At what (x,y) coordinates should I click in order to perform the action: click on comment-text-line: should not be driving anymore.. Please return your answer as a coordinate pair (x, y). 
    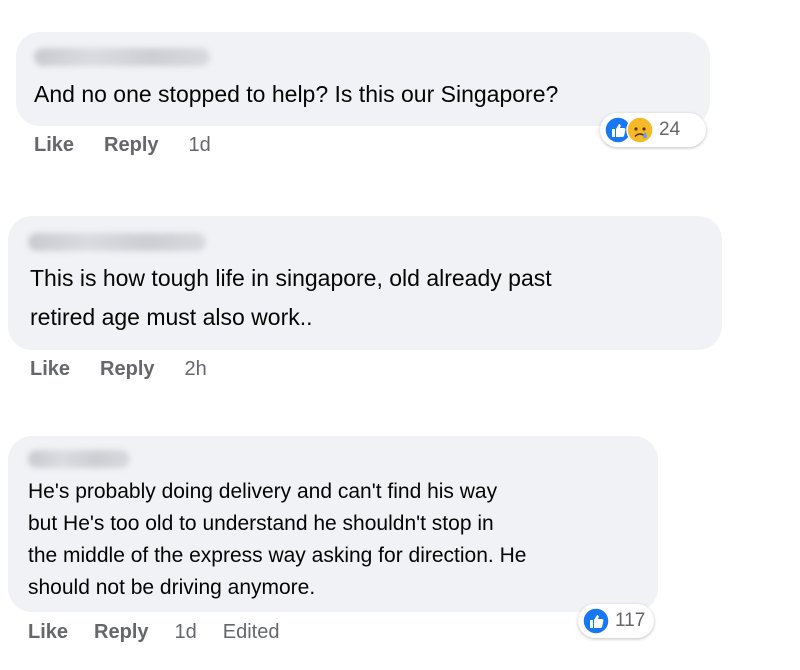
    Looking at the image, I should click on (172, 587).